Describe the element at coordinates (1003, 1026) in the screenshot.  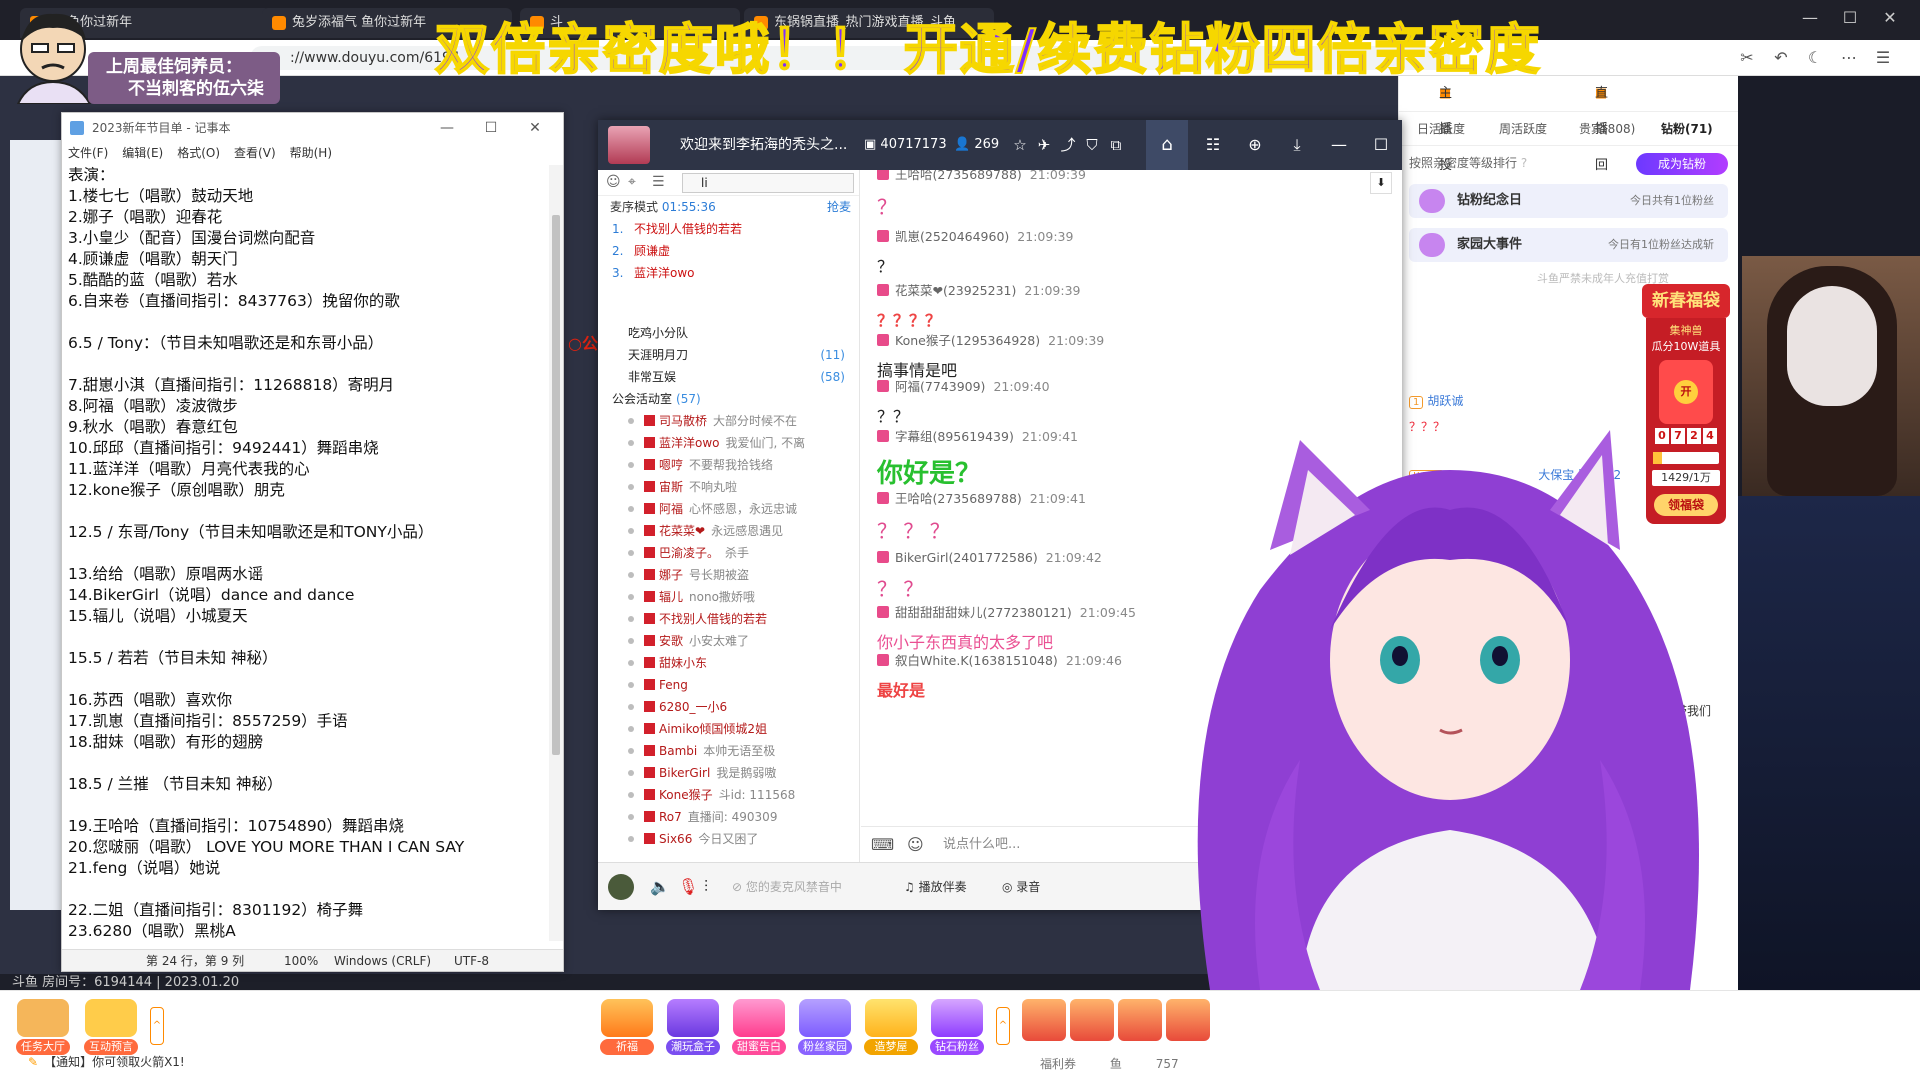
I see `expand-center-icon: ^` at that location.